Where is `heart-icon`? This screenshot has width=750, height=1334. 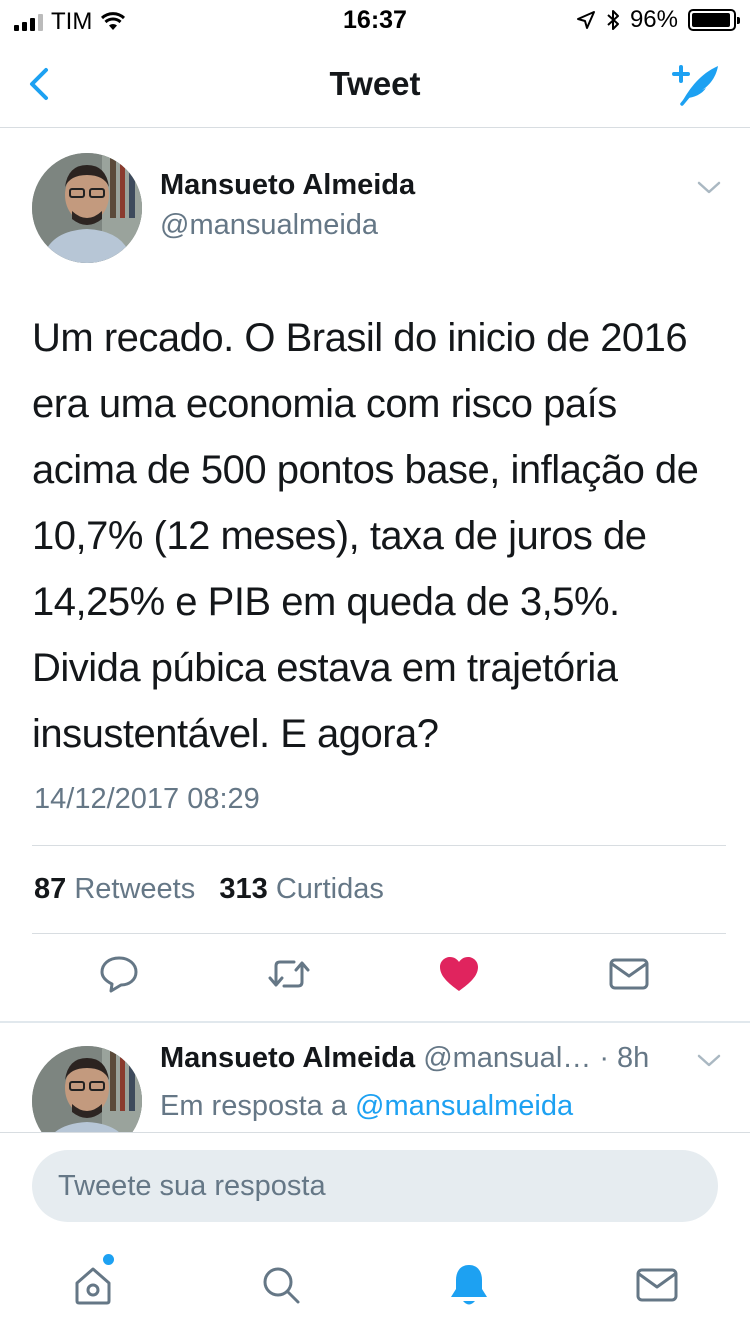
heart-icon is located at coordinates (459, 974).